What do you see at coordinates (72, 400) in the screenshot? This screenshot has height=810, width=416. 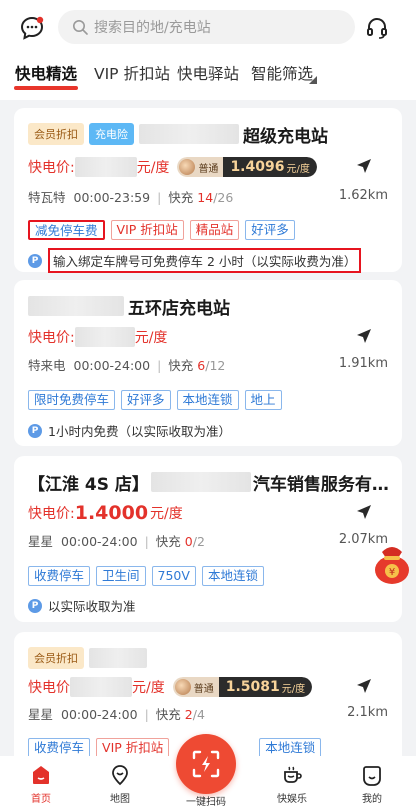 I see `tag-free-parking: 限时免费停车` at bounding box center [72, 400].